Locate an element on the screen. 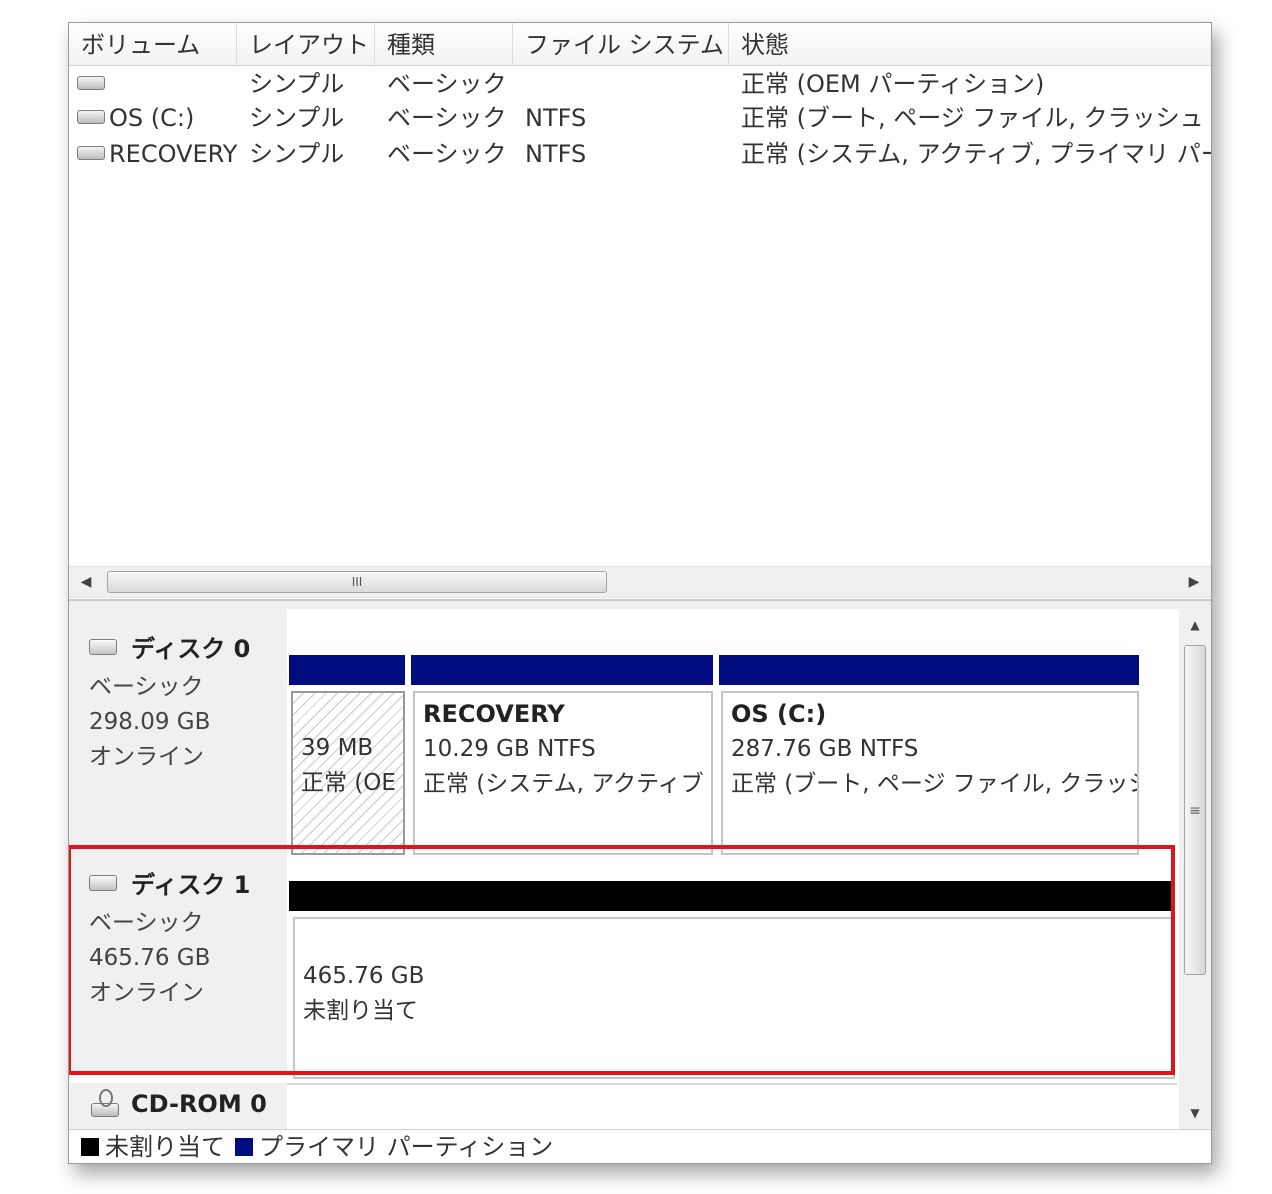 Image resolution: width=1272 pixels, height=1194 pixels. scroll-grip-icon: III is located at coordinates (357, 582).